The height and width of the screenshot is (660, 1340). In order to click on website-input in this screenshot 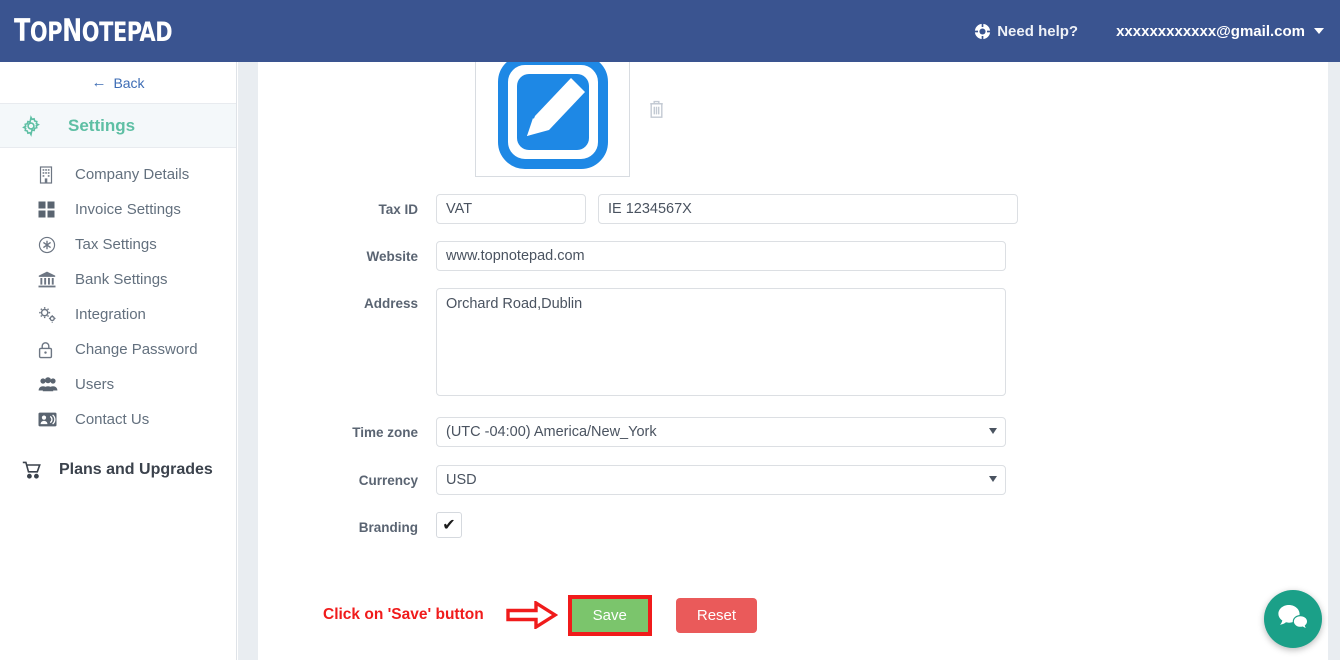, I will do `click(721, 256)`.